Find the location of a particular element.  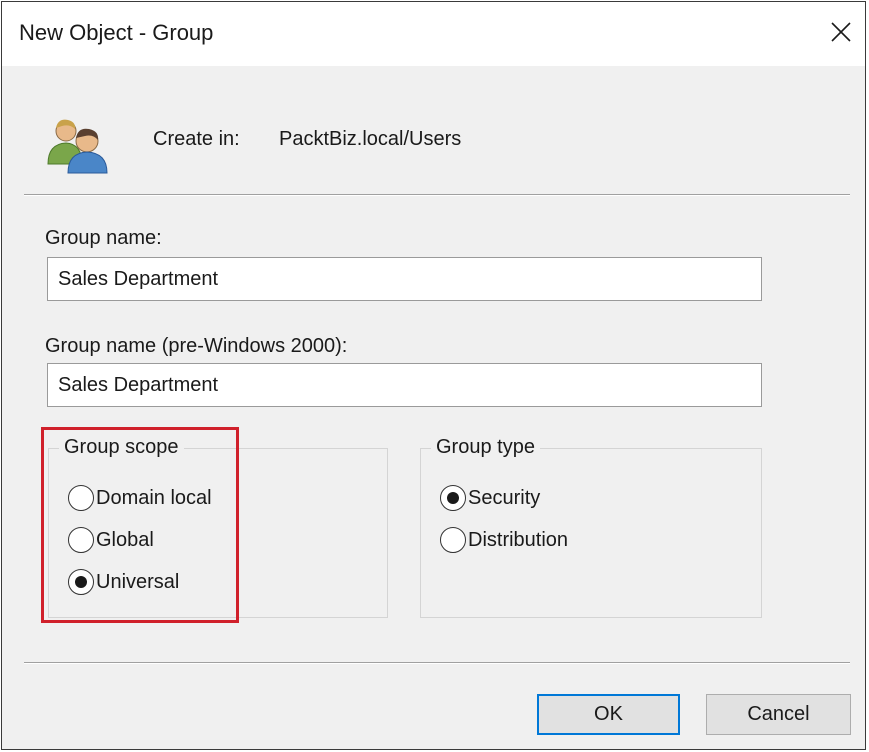

cancel-button: Cancel is located at coordinates (778, 714).